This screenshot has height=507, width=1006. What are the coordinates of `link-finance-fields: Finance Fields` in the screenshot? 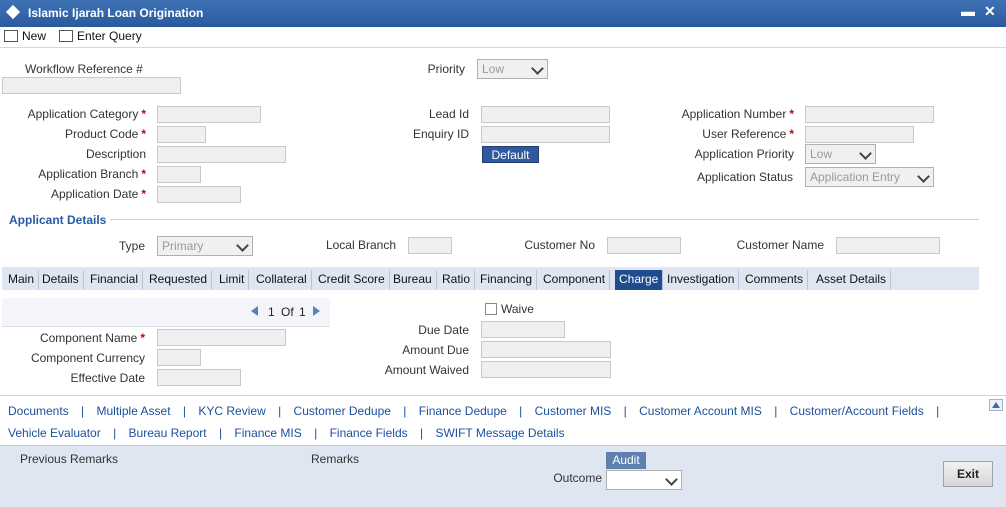 It's located at (369, 433).